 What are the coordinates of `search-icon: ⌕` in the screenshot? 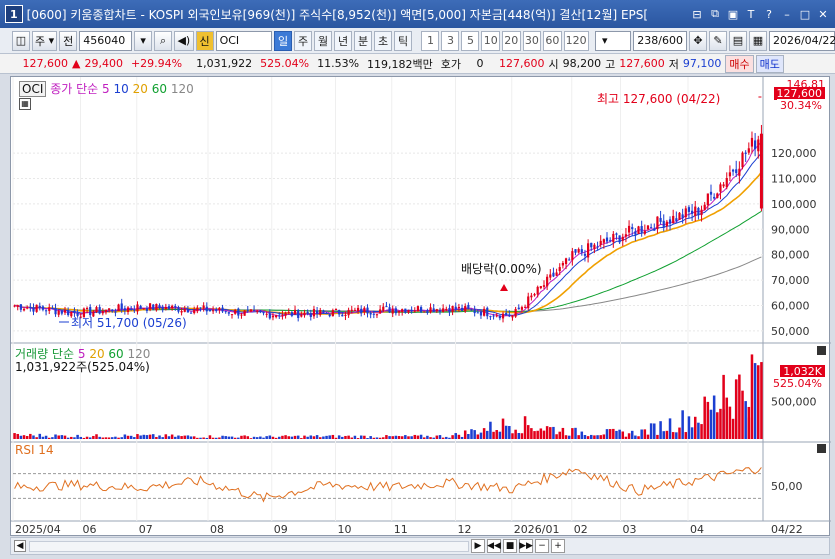 It's located at (163, 40).